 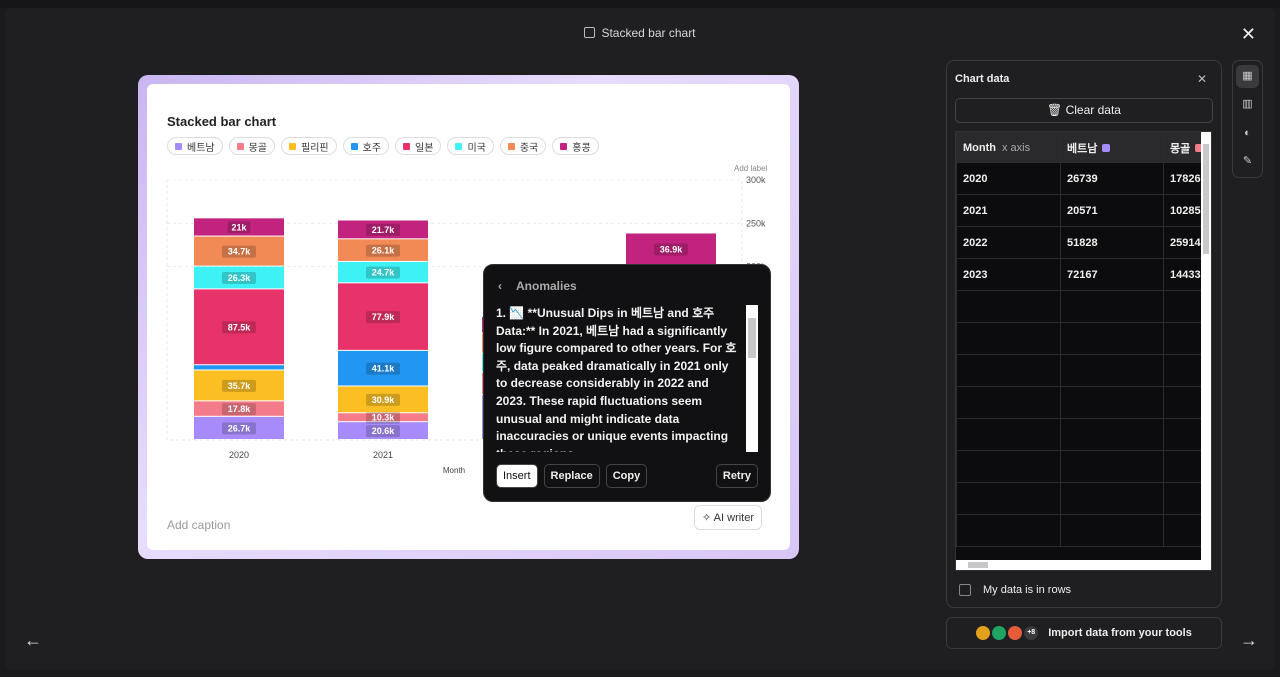 What do you see at coordinates (1015, 633) in the screenshot?
I see `hubspot-icon` at bounding box center [1015, 633].